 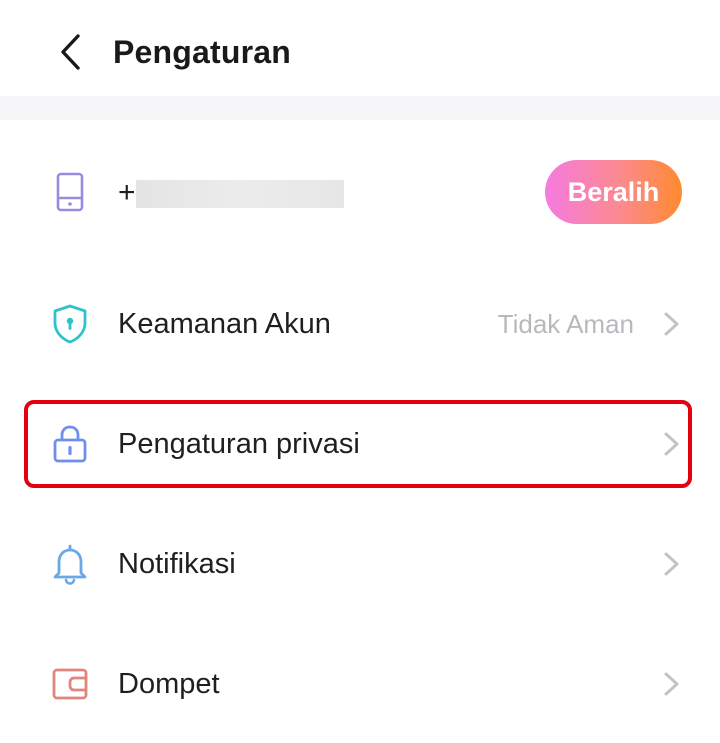 What do you see at coordinates (70, 324) in the screenshot?
I see `shield-icon` at bounding box center [70, 324].